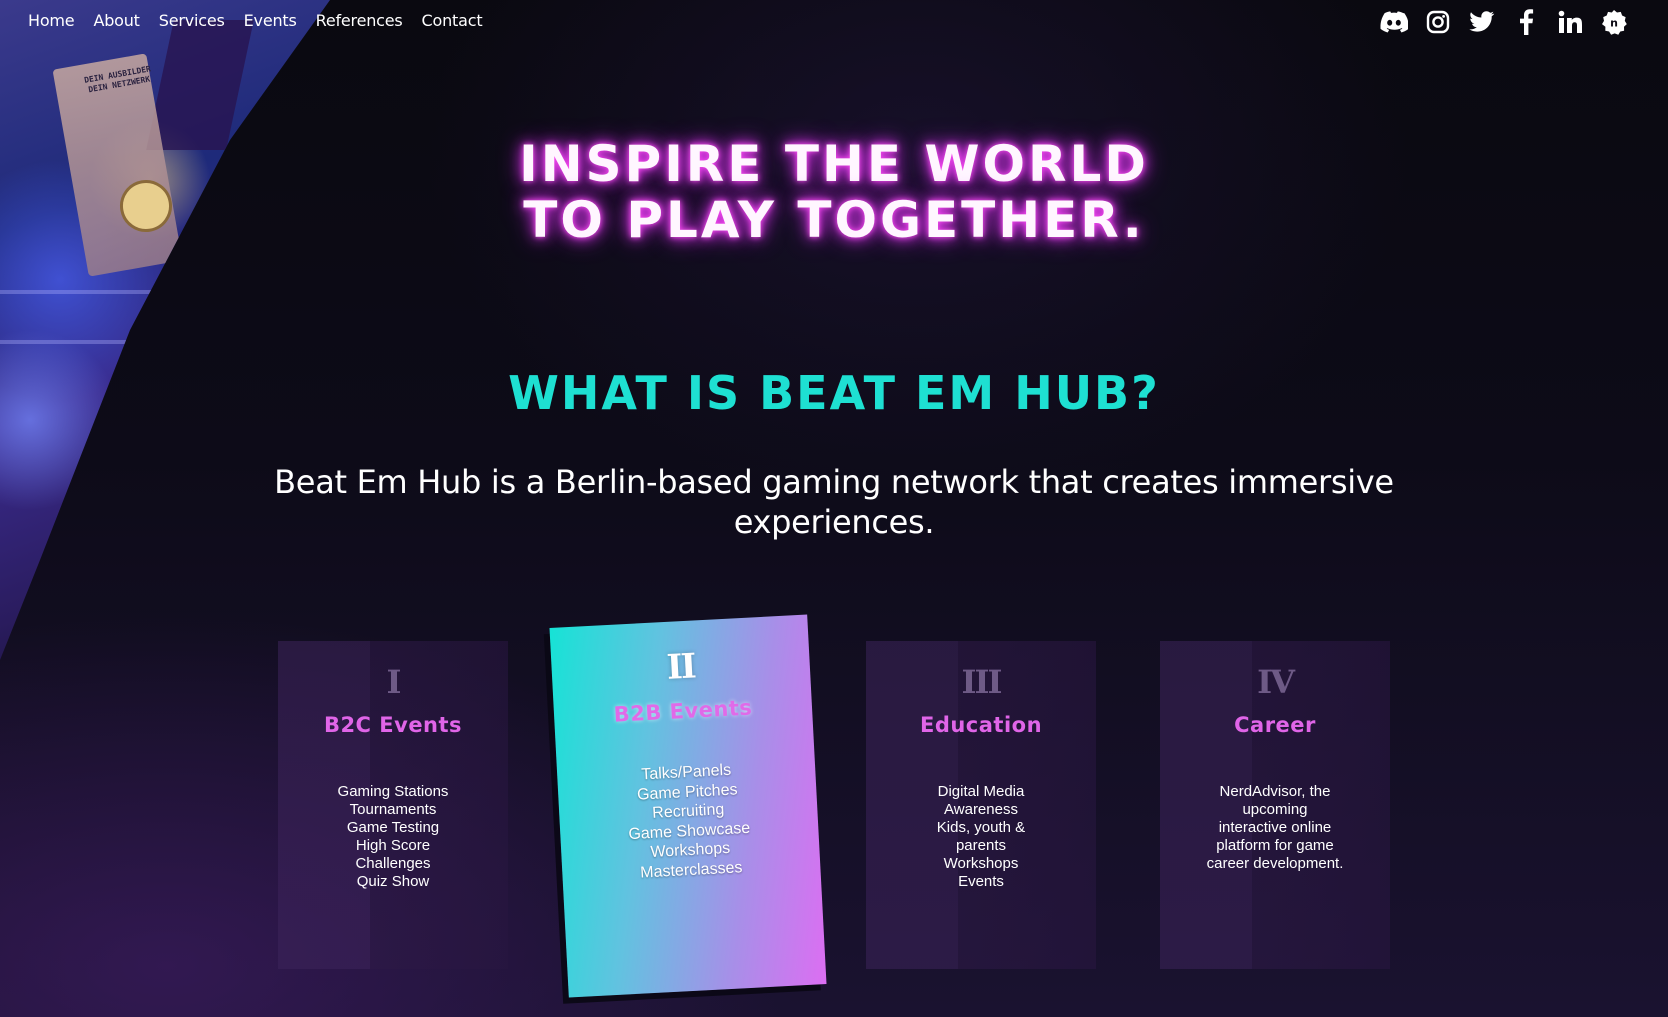 Image resolution: width=1668 pixels, height=1017 pixels. I want to click on section-heading: WHAT IS BEAT EM HUB?, so click(834, 393).